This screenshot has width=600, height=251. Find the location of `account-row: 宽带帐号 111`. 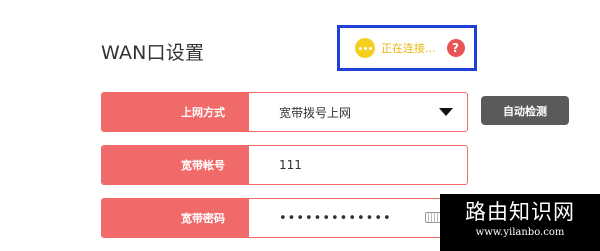

account-row: 宽带帐号 111 is located at coordinates (284, 165).